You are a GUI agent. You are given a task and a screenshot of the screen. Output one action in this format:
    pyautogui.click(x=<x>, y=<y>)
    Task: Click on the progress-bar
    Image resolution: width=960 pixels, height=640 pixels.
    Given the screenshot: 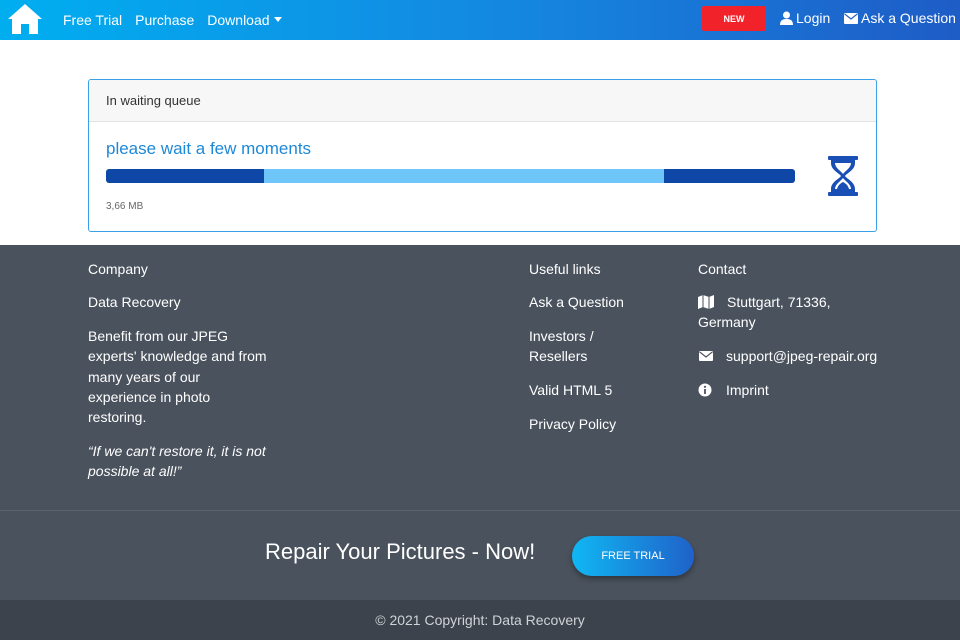 What is the action you would take?
    pyautogui.click(x=450, y=176)
    